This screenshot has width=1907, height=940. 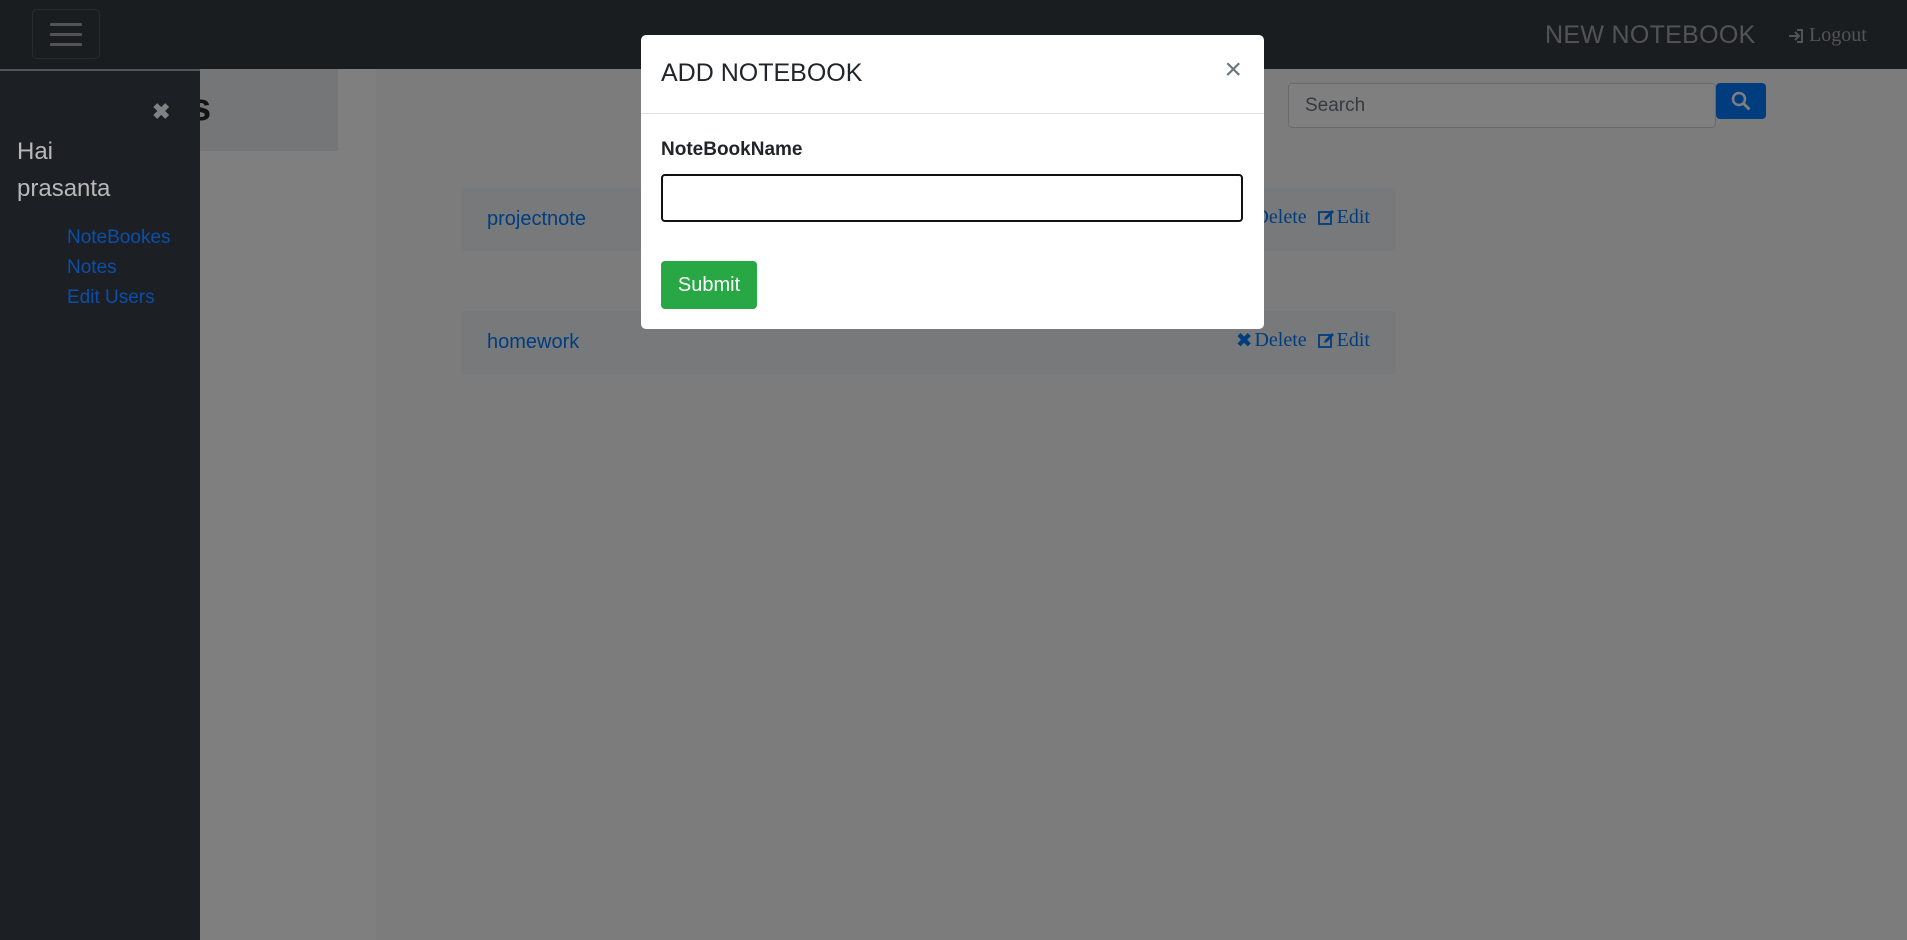 I want to click on modal-title: ADD NOTEBOOK, so click(x=762, y=73).